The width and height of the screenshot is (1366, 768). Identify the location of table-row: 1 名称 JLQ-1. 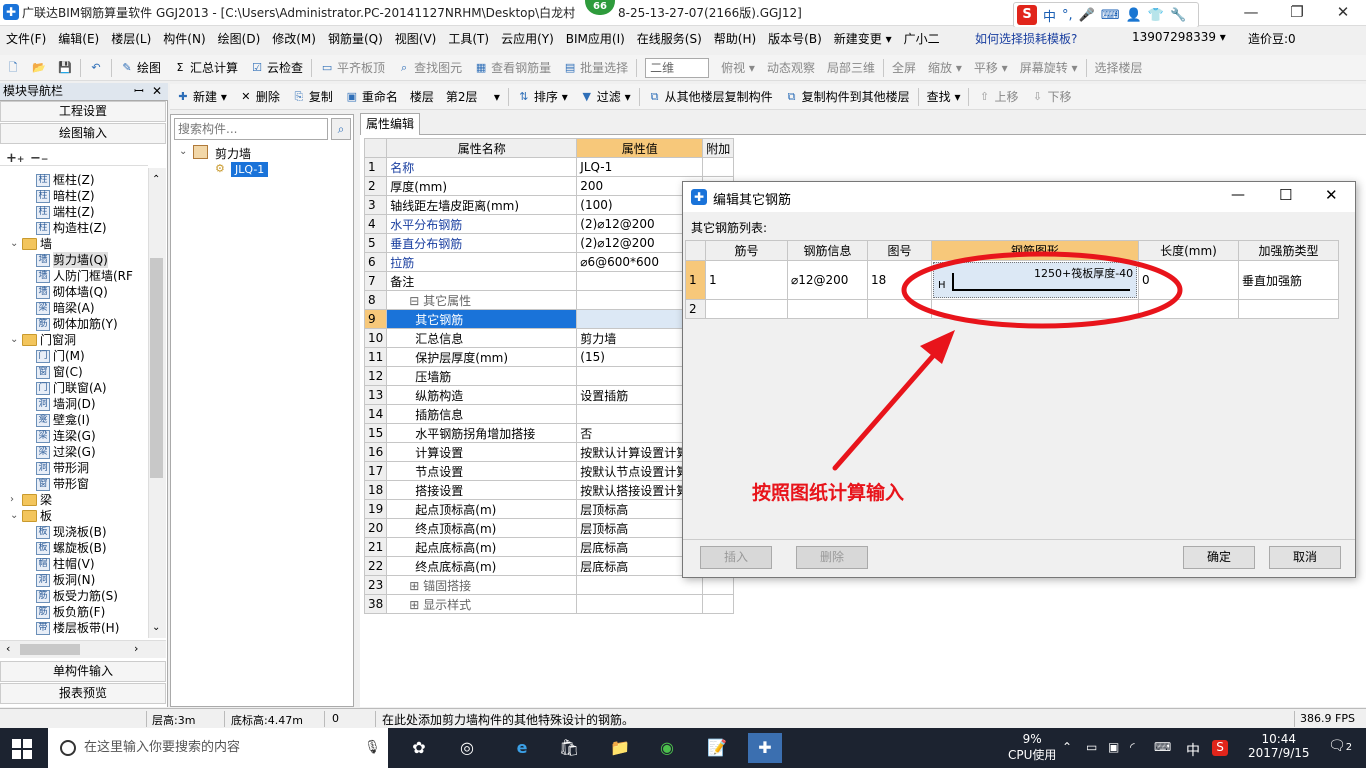
(549, 167).